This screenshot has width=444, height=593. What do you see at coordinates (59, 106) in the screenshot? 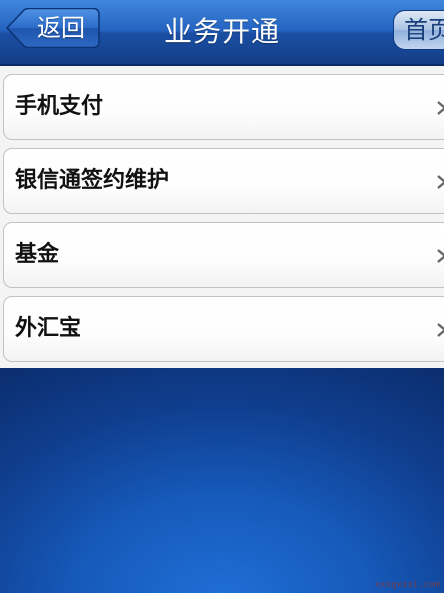
I see `list-item-label: 手机支付` at bounding box center [59, 106].